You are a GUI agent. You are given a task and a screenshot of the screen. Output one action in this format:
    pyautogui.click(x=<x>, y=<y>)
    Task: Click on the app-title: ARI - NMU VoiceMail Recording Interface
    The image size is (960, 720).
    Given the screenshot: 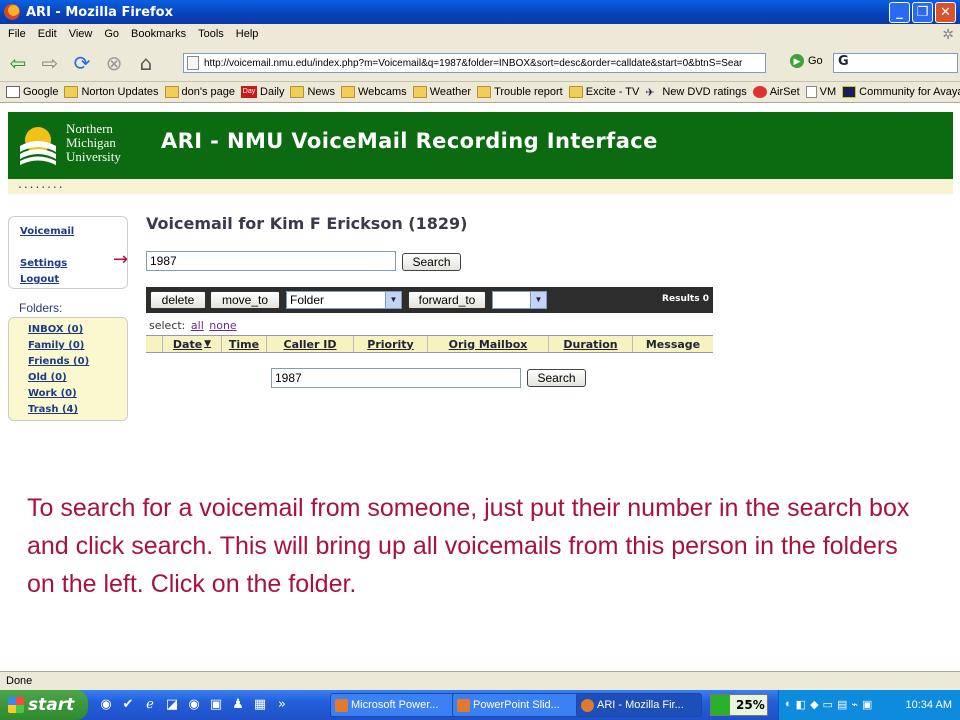 What is the action you would take?
    pyautogui.click(x=409, y=141)
    